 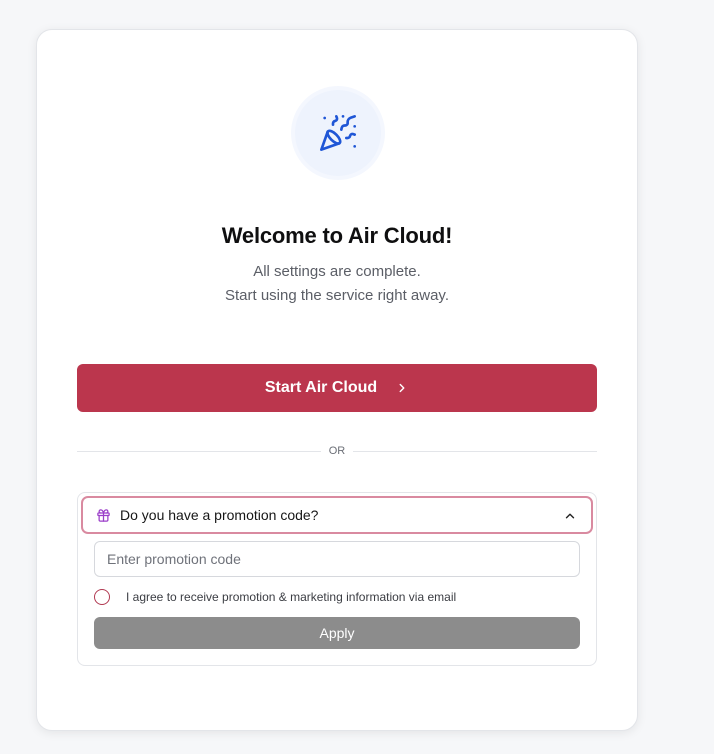 What do you see at coordinates (337, 451) in the screenshot?
I see `or-divider-label: OR` at bounding box center [337, 451].